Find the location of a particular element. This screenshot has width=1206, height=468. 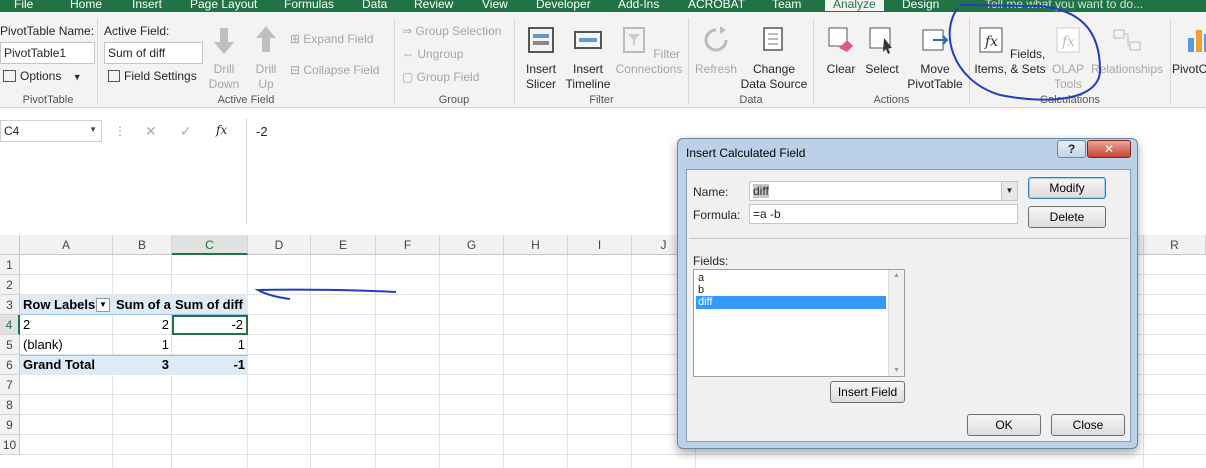

column-header-i: I is located at coordinates (600, 245).